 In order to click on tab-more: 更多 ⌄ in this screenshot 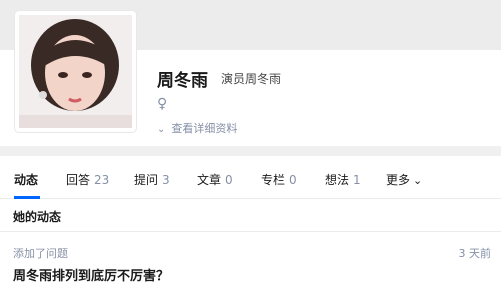, I will do `click(404, 179)`.